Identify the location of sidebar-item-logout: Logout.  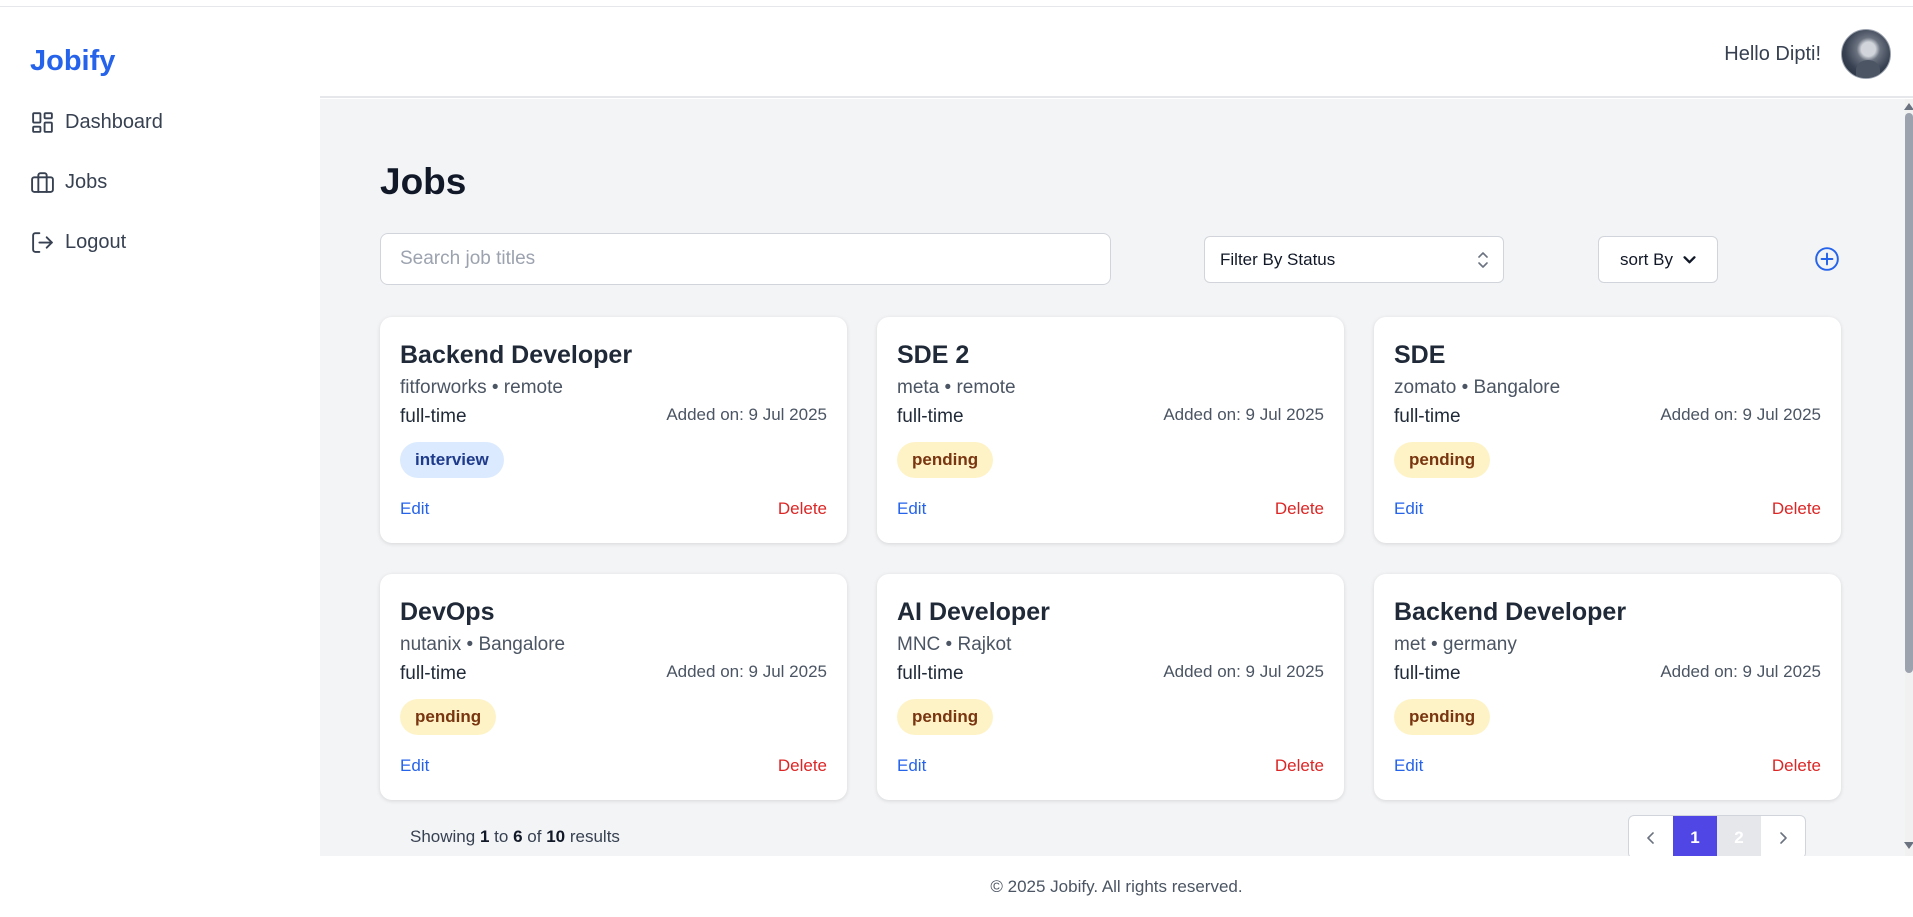
(78, 242).